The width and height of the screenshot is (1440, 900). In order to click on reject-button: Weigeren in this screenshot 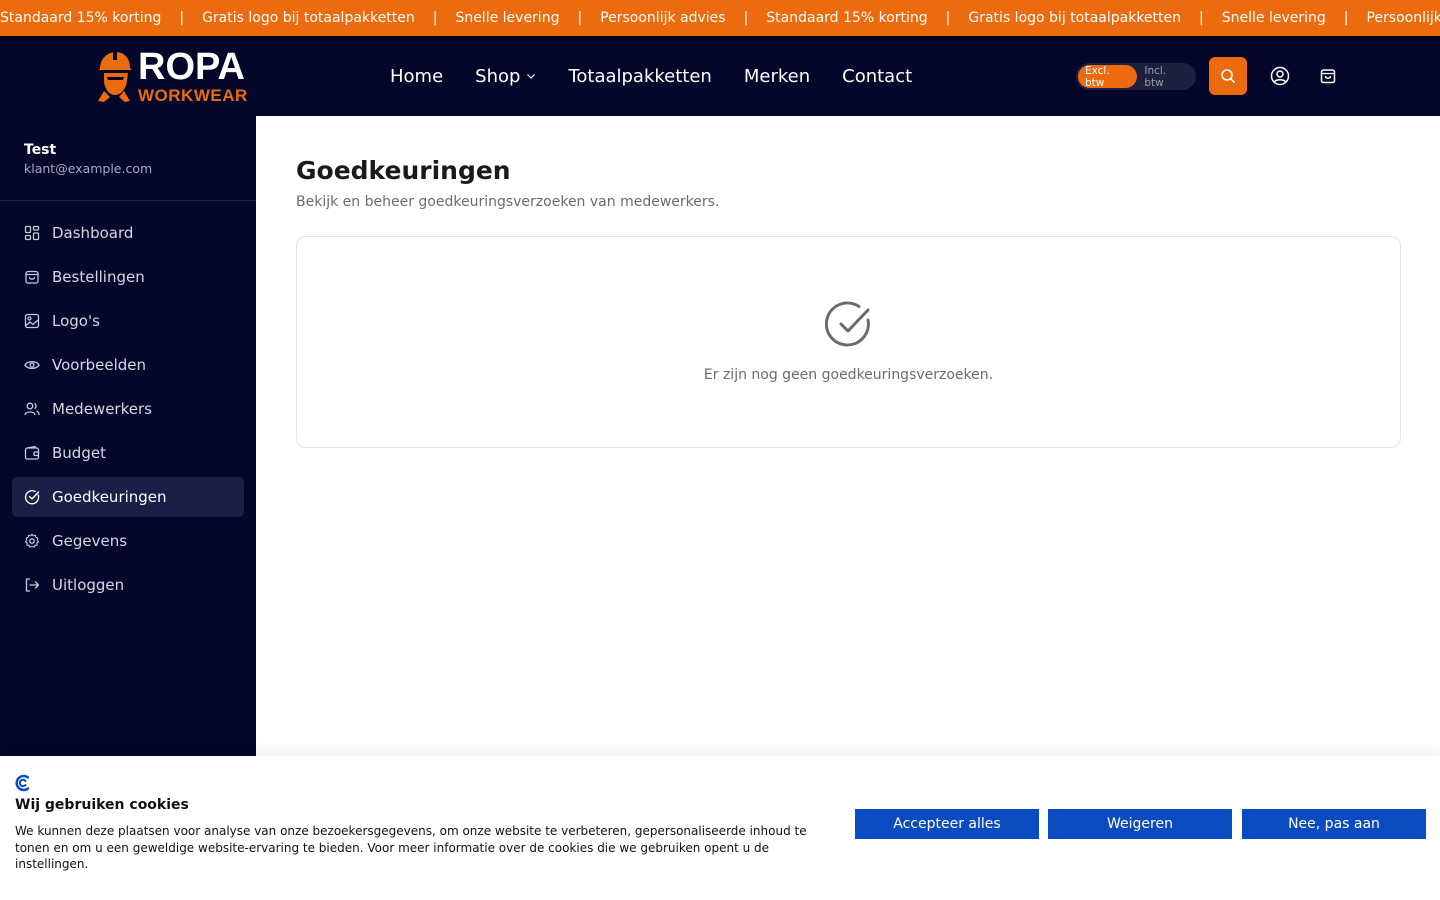, I will do `click(1140, 824)`.